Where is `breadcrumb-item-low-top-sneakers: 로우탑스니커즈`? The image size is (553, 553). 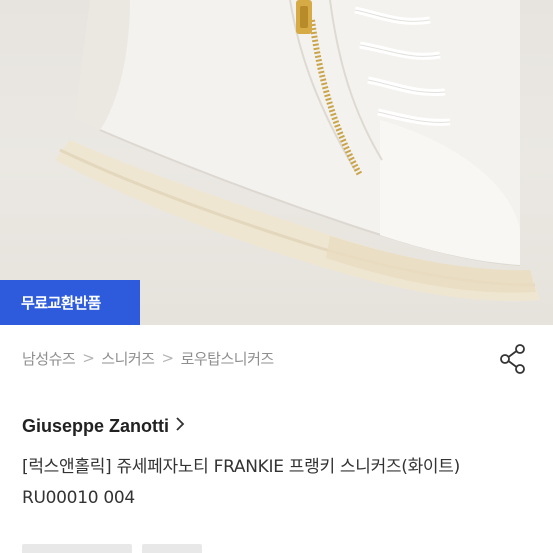
breadcrumb-item-low-top-sneakers: 로우탑스니커즈 is located at coordinates (228, 358).